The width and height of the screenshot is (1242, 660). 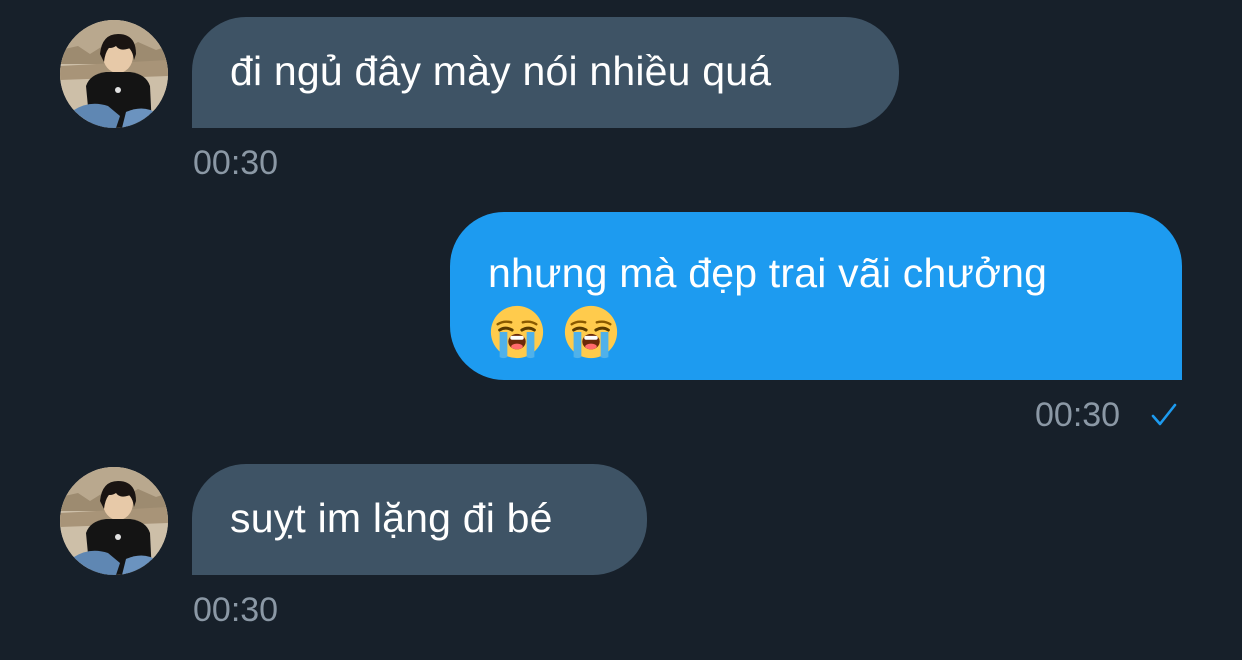 I want to click on message-text: suỵt im lặng đi bé, so click(x=391, y=518).